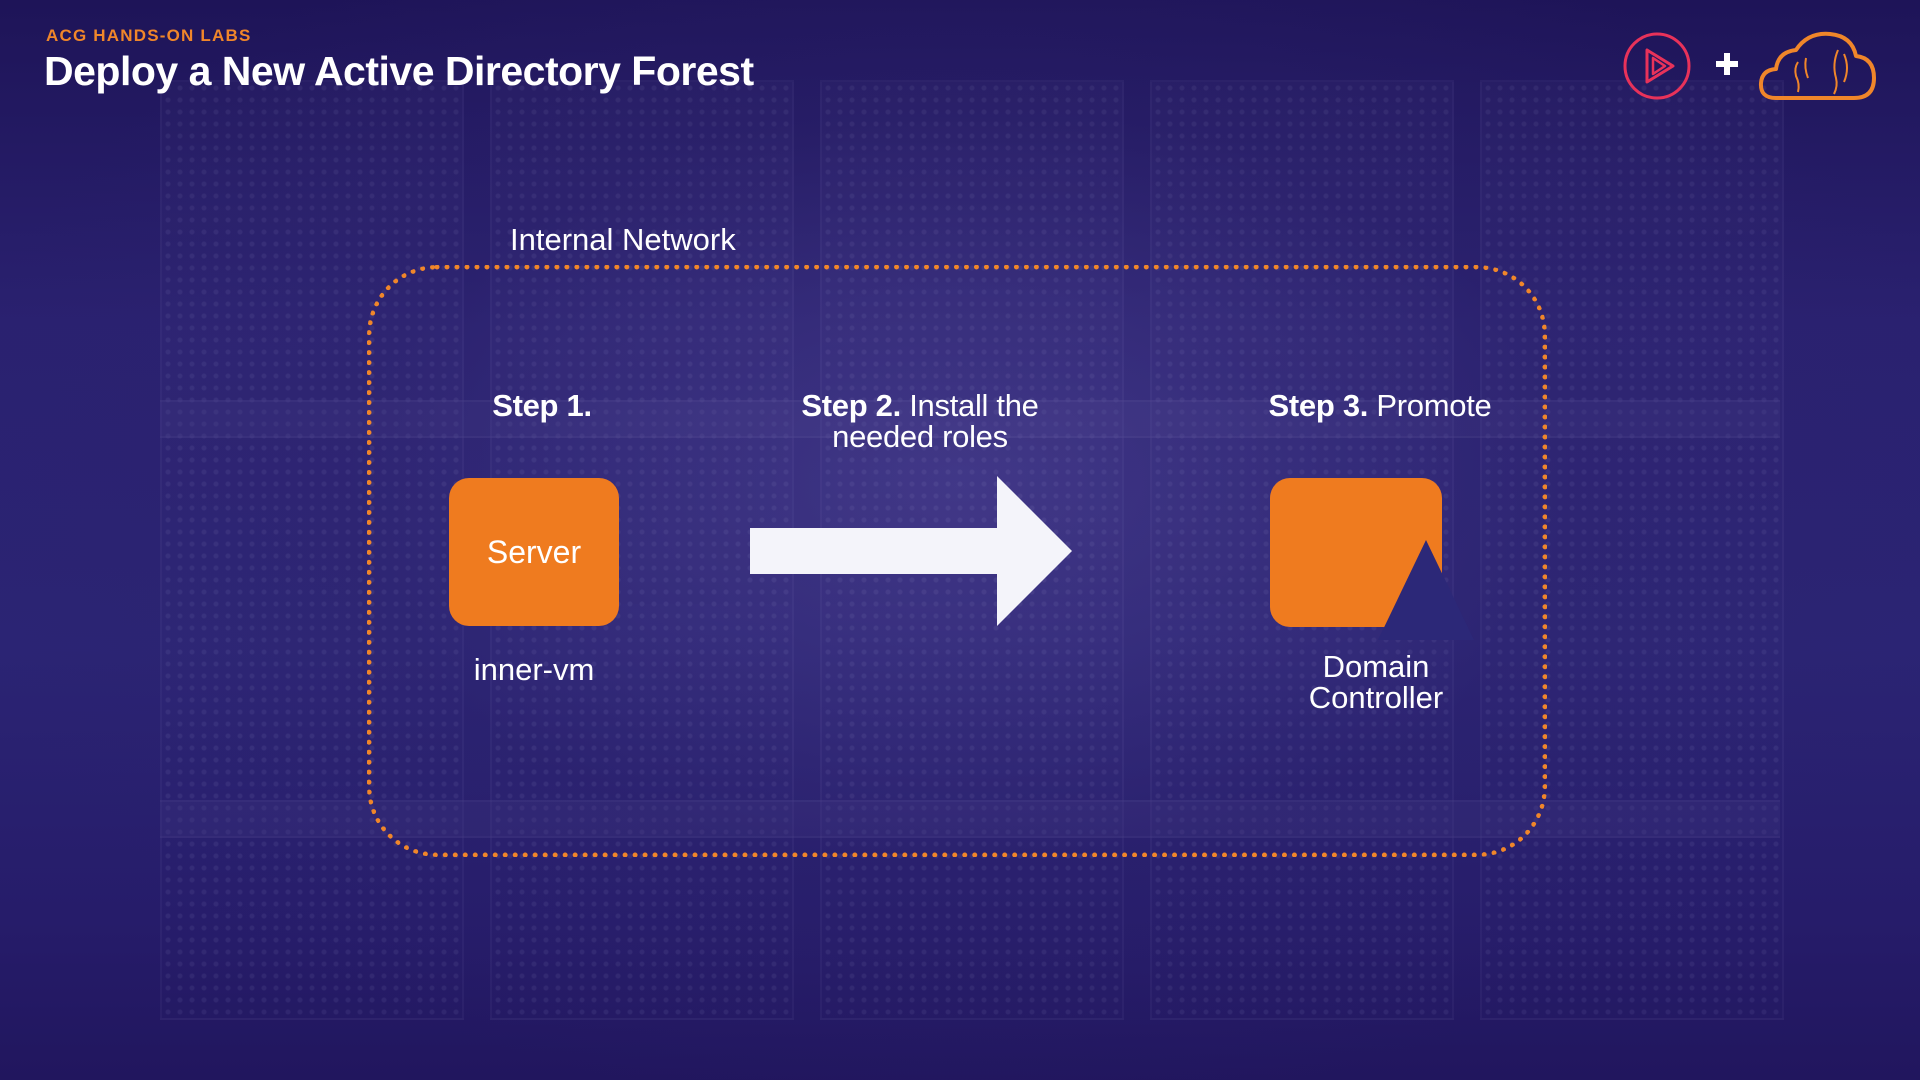  I want to click on server-label: Server, so click(534, 551).